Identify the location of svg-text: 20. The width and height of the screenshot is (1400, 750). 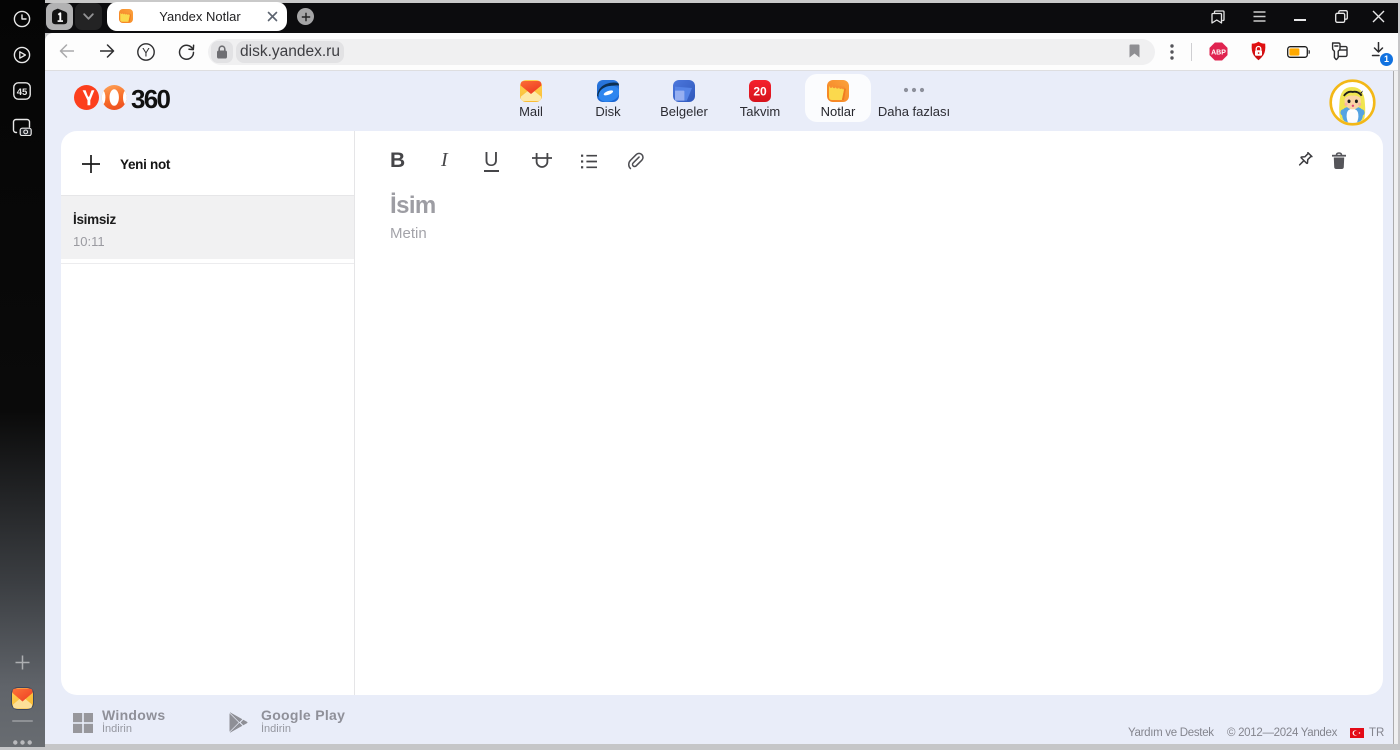
(760, 92).